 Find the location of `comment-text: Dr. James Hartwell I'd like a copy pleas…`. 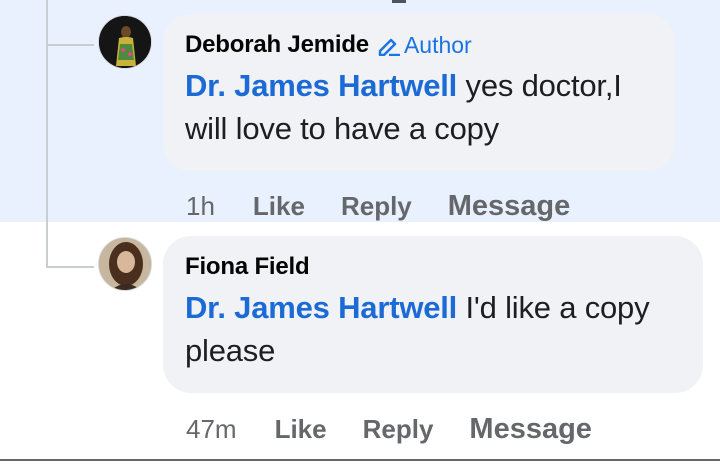

comment-text: Dr. James Hartwell I'd like a copy pleas… is located at coordinates (433, 329).